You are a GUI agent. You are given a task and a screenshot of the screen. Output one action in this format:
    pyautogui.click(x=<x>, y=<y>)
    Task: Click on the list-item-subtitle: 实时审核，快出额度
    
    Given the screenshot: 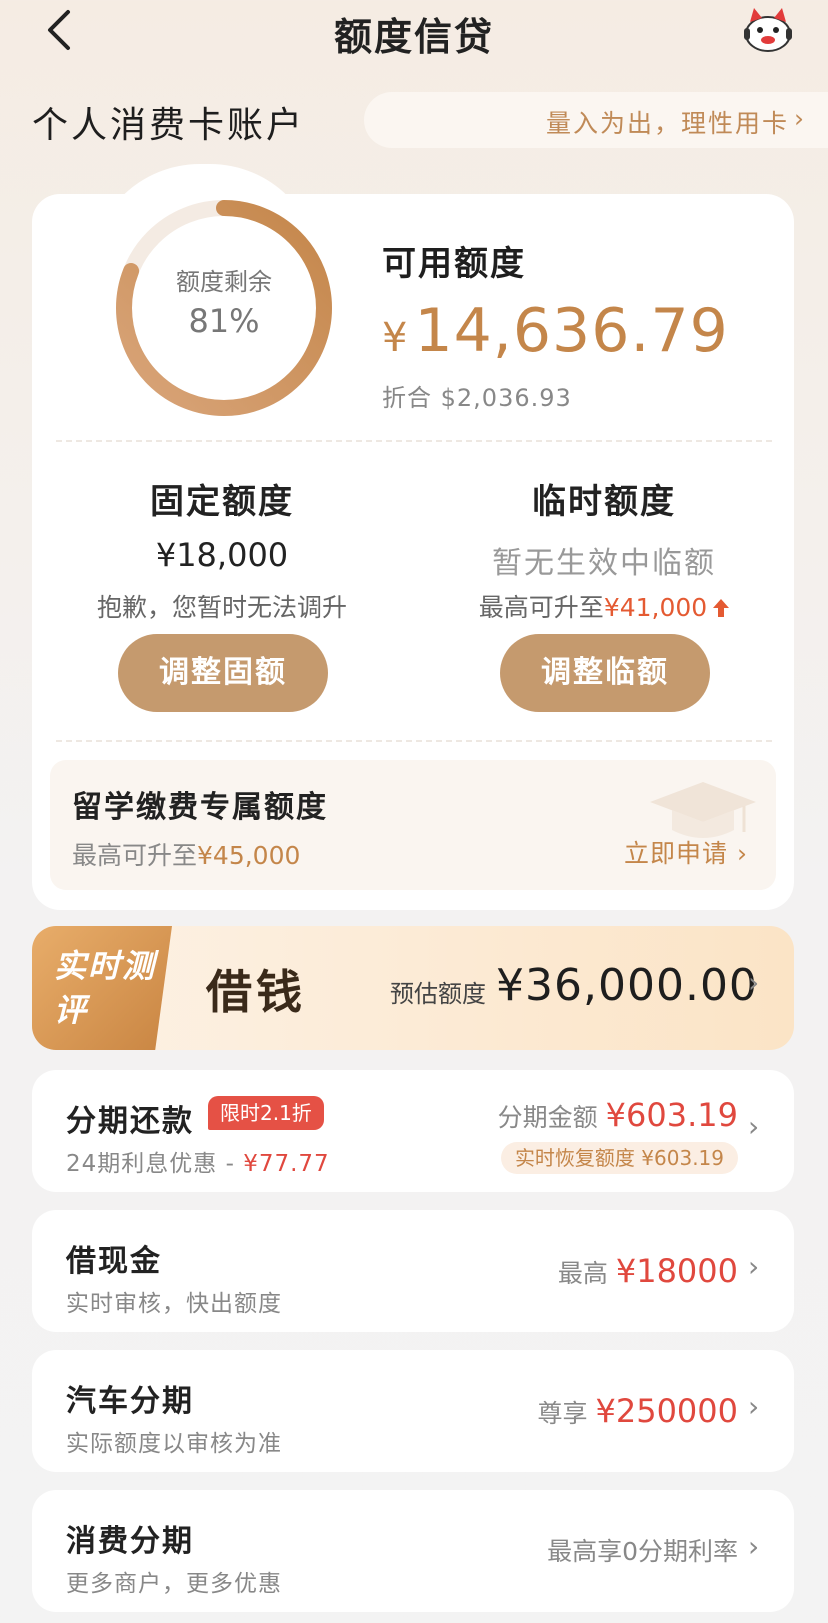 What is the action you would take?
    pyautogui.click(x=174, y=1304)
    